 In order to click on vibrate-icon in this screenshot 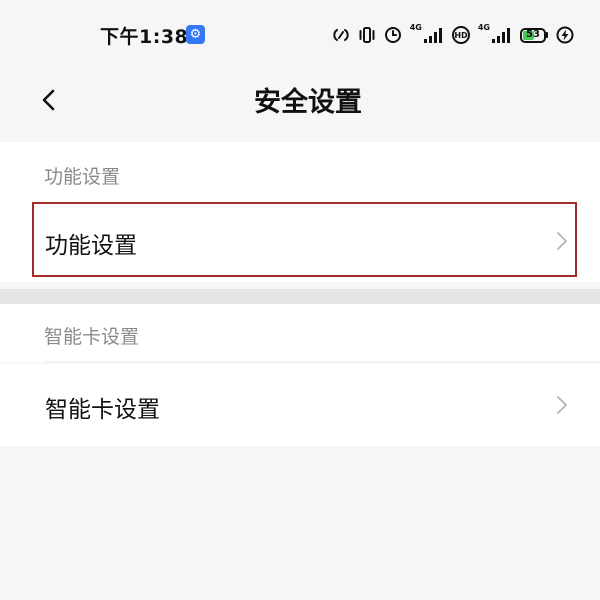, I will do `click(367, 35)`.